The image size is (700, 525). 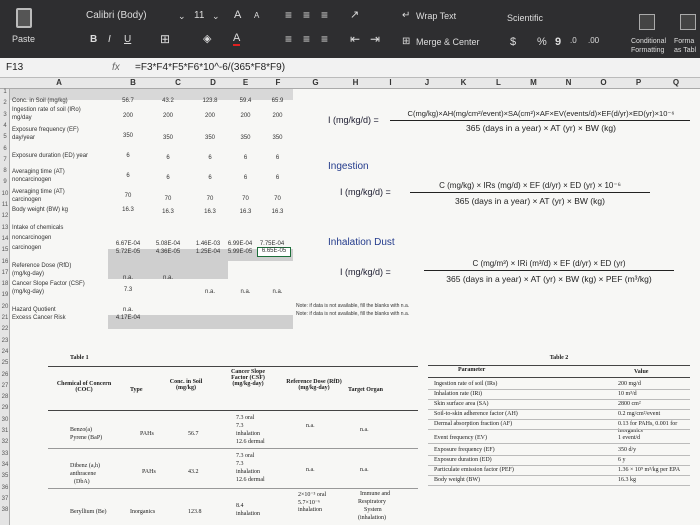 I want to click on fx-icon: fx, so click(x=116, y=67).